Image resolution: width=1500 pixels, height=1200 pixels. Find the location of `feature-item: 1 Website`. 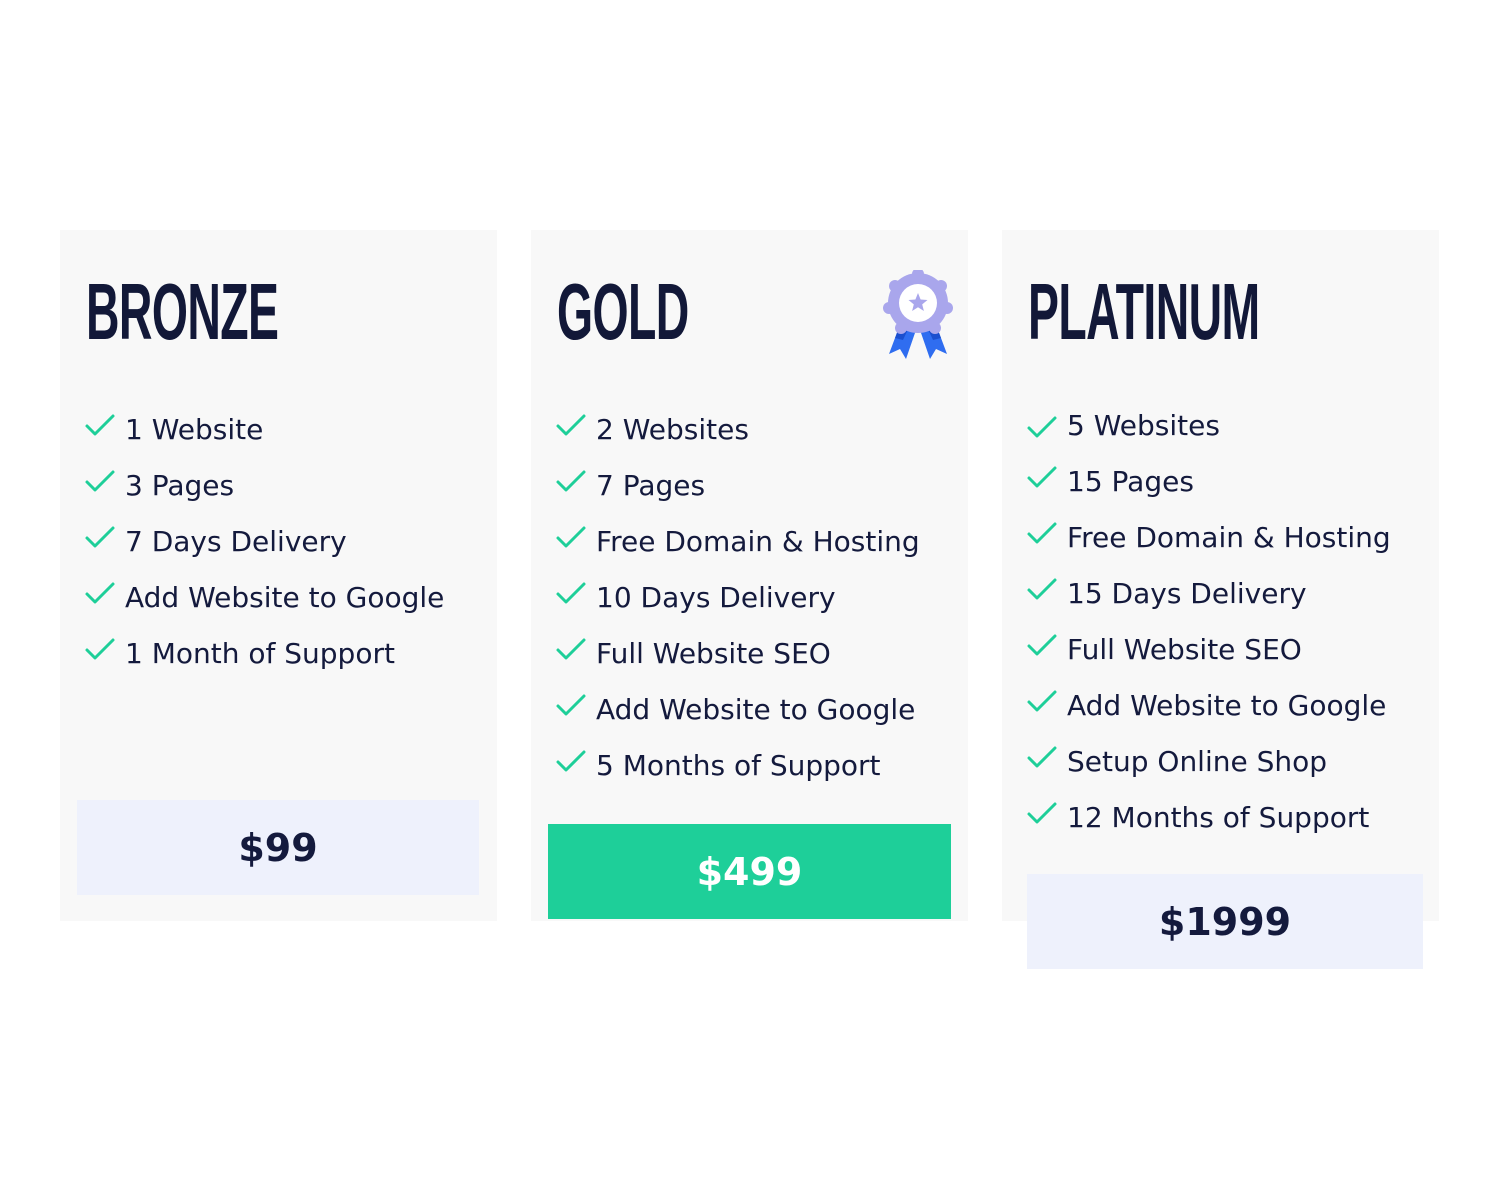

feature-item: 1 Website is located at coordinates (264, 430).